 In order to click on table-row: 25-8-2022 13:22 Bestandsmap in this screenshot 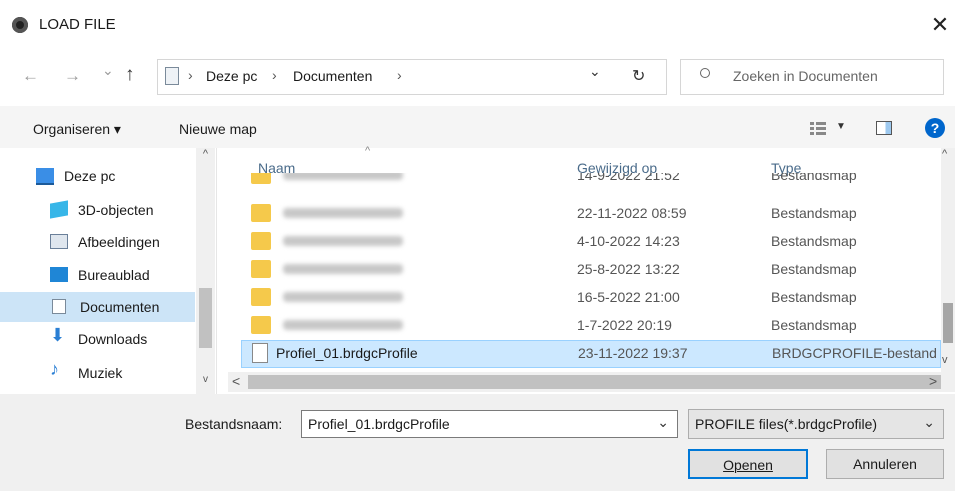, I will do `click(591, 270)`.